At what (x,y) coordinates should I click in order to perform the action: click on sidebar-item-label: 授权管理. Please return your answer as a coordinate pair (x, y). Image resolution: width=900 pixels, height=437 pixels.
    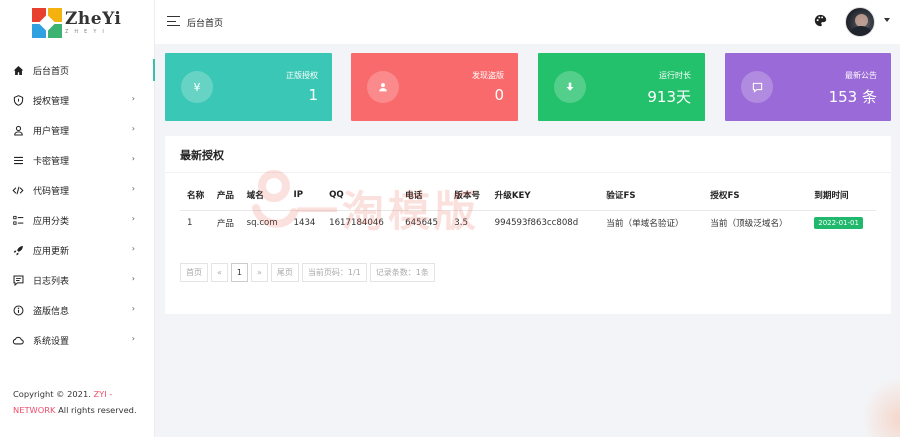
    Looking at the image, I should click on (51, 101).